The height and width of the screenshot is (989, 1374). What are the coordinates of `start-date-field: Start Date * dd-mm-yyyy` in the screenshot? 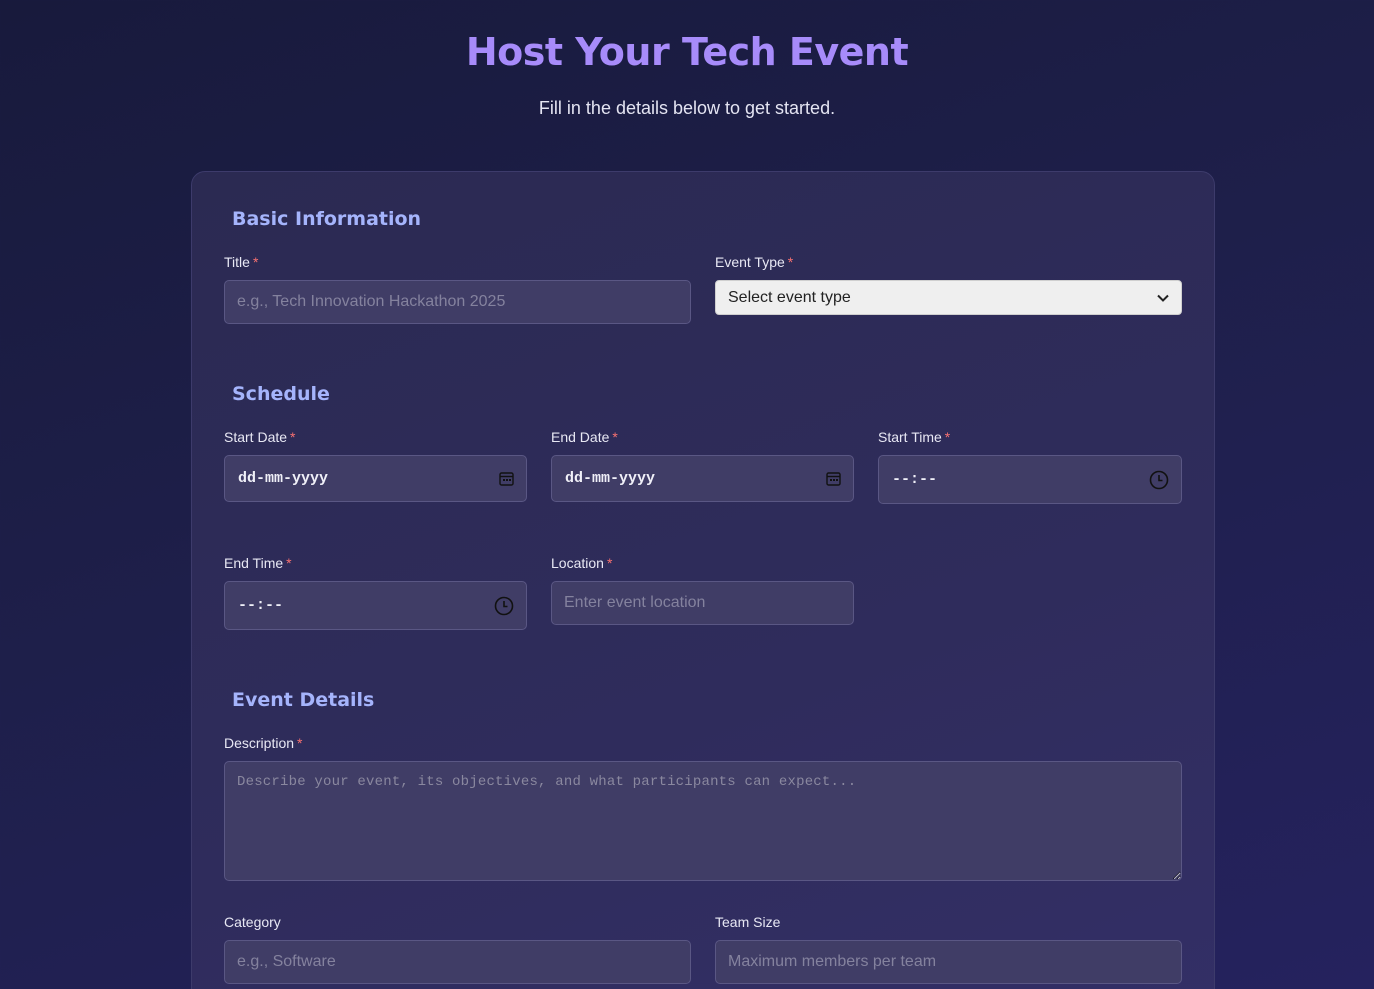 It's located at (375, 465).